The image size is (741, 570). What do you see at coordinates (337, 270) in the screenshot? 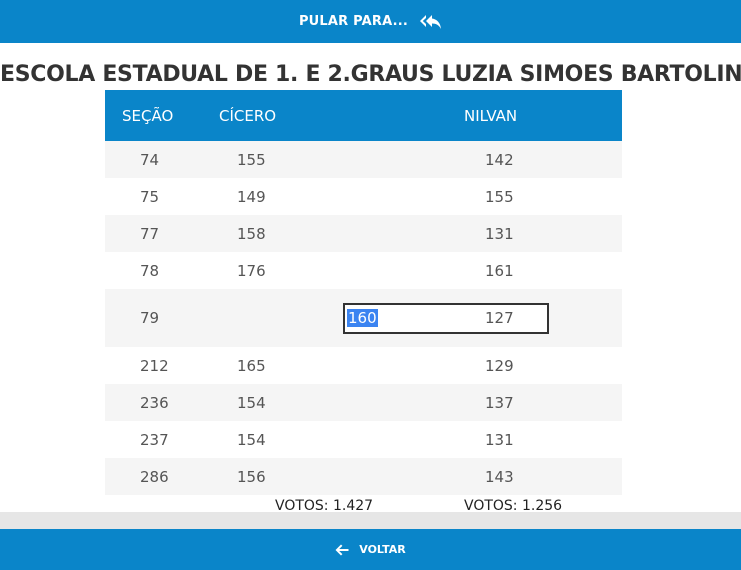
I see `cicero-cell: 176` at bounding box center [337, 270].